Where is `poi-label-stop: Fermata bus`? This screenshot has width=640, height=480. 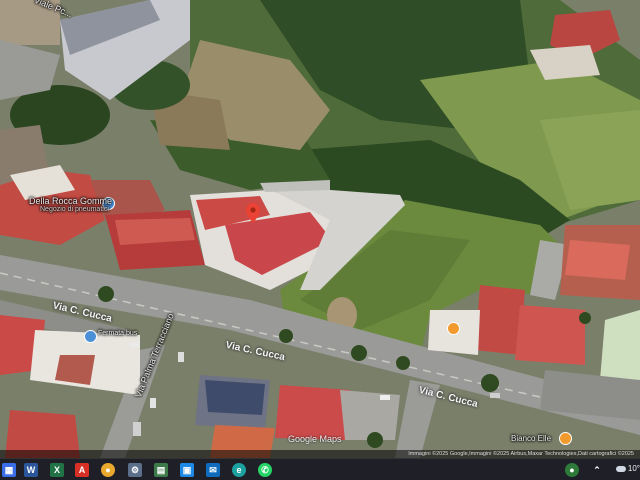 poi-label-stop: Fermata bus is located at coordinates (117, 333).